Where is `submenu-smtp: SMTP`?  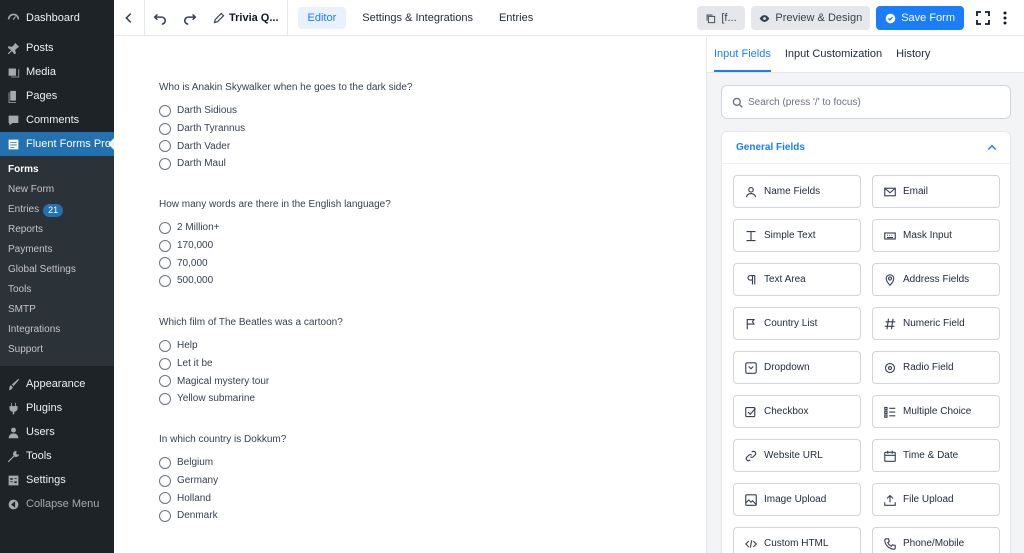 submenu-smtp: SMTP is located at coordinates (57, 310).